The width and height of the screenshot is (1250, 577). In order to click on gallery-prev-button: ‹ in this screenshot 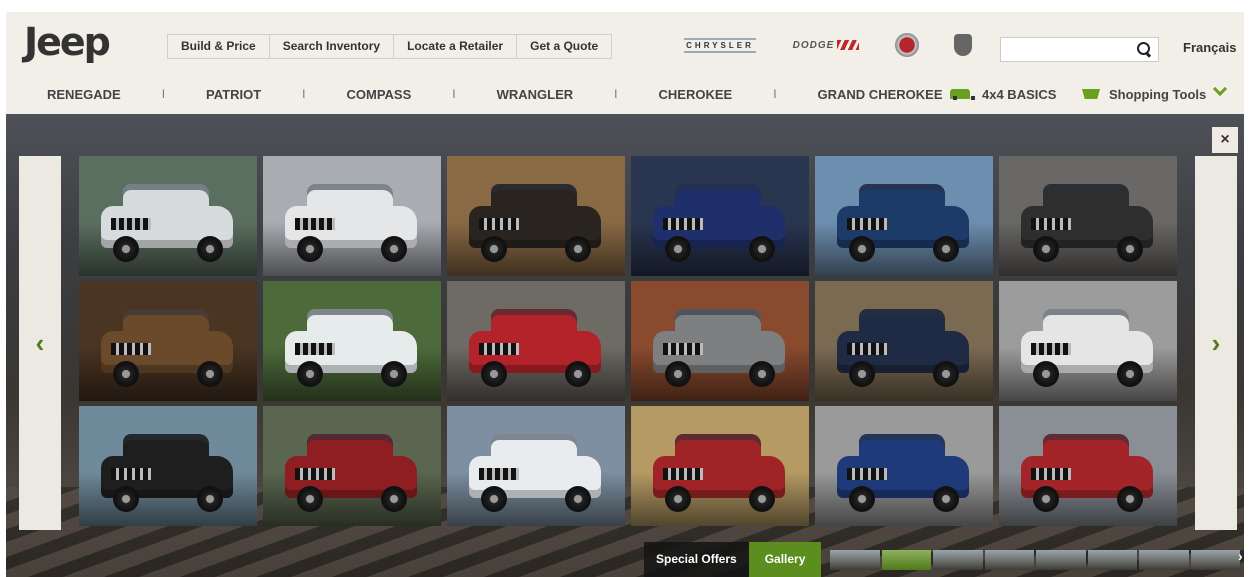, I will do `click(40, 343)`.